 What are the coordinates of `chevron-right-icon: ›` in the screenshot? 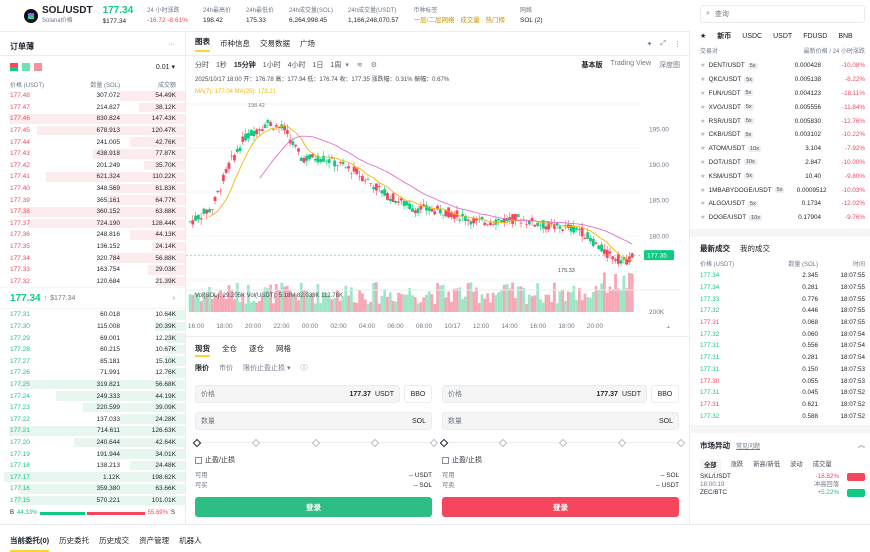 It's located at (174, 298).